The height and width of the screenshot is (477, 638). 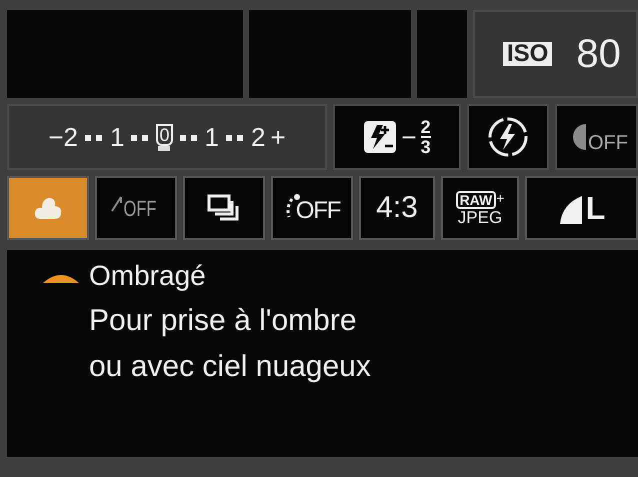 I want to click on continuous-shooting-icon, so click(x=224, y=208).